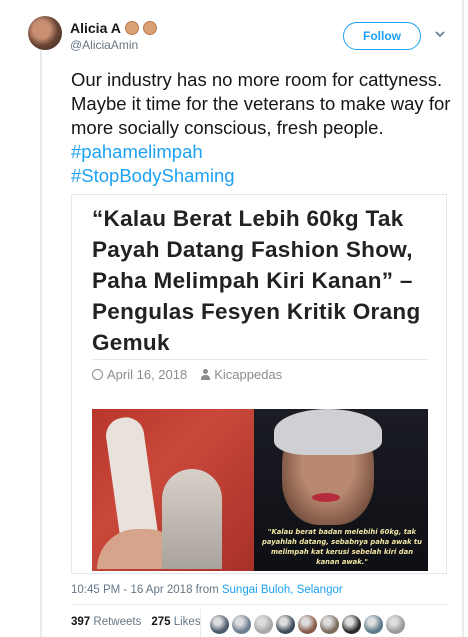 Image resolution: width=468 pixels, height=637 pixels. Describe the element at coordinates (382, 36) in the screenshot. I see `follow-button: Follow` at that location.